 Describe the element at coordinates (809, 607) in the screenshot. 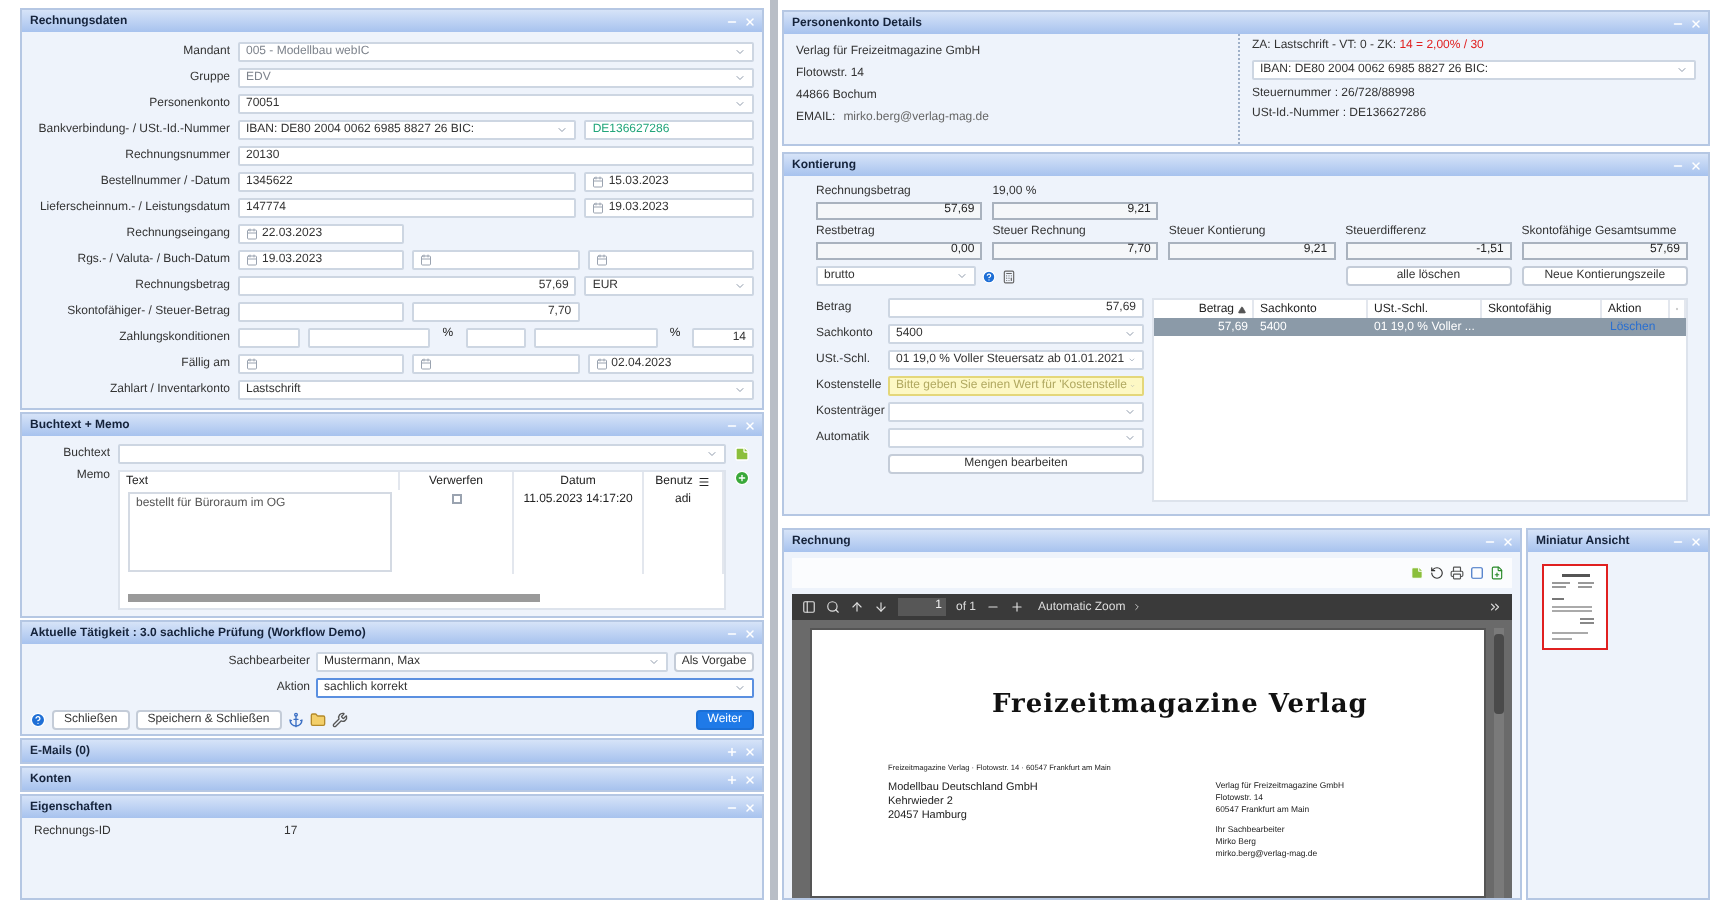

I see `sidebar-toggle-icon` at that location.